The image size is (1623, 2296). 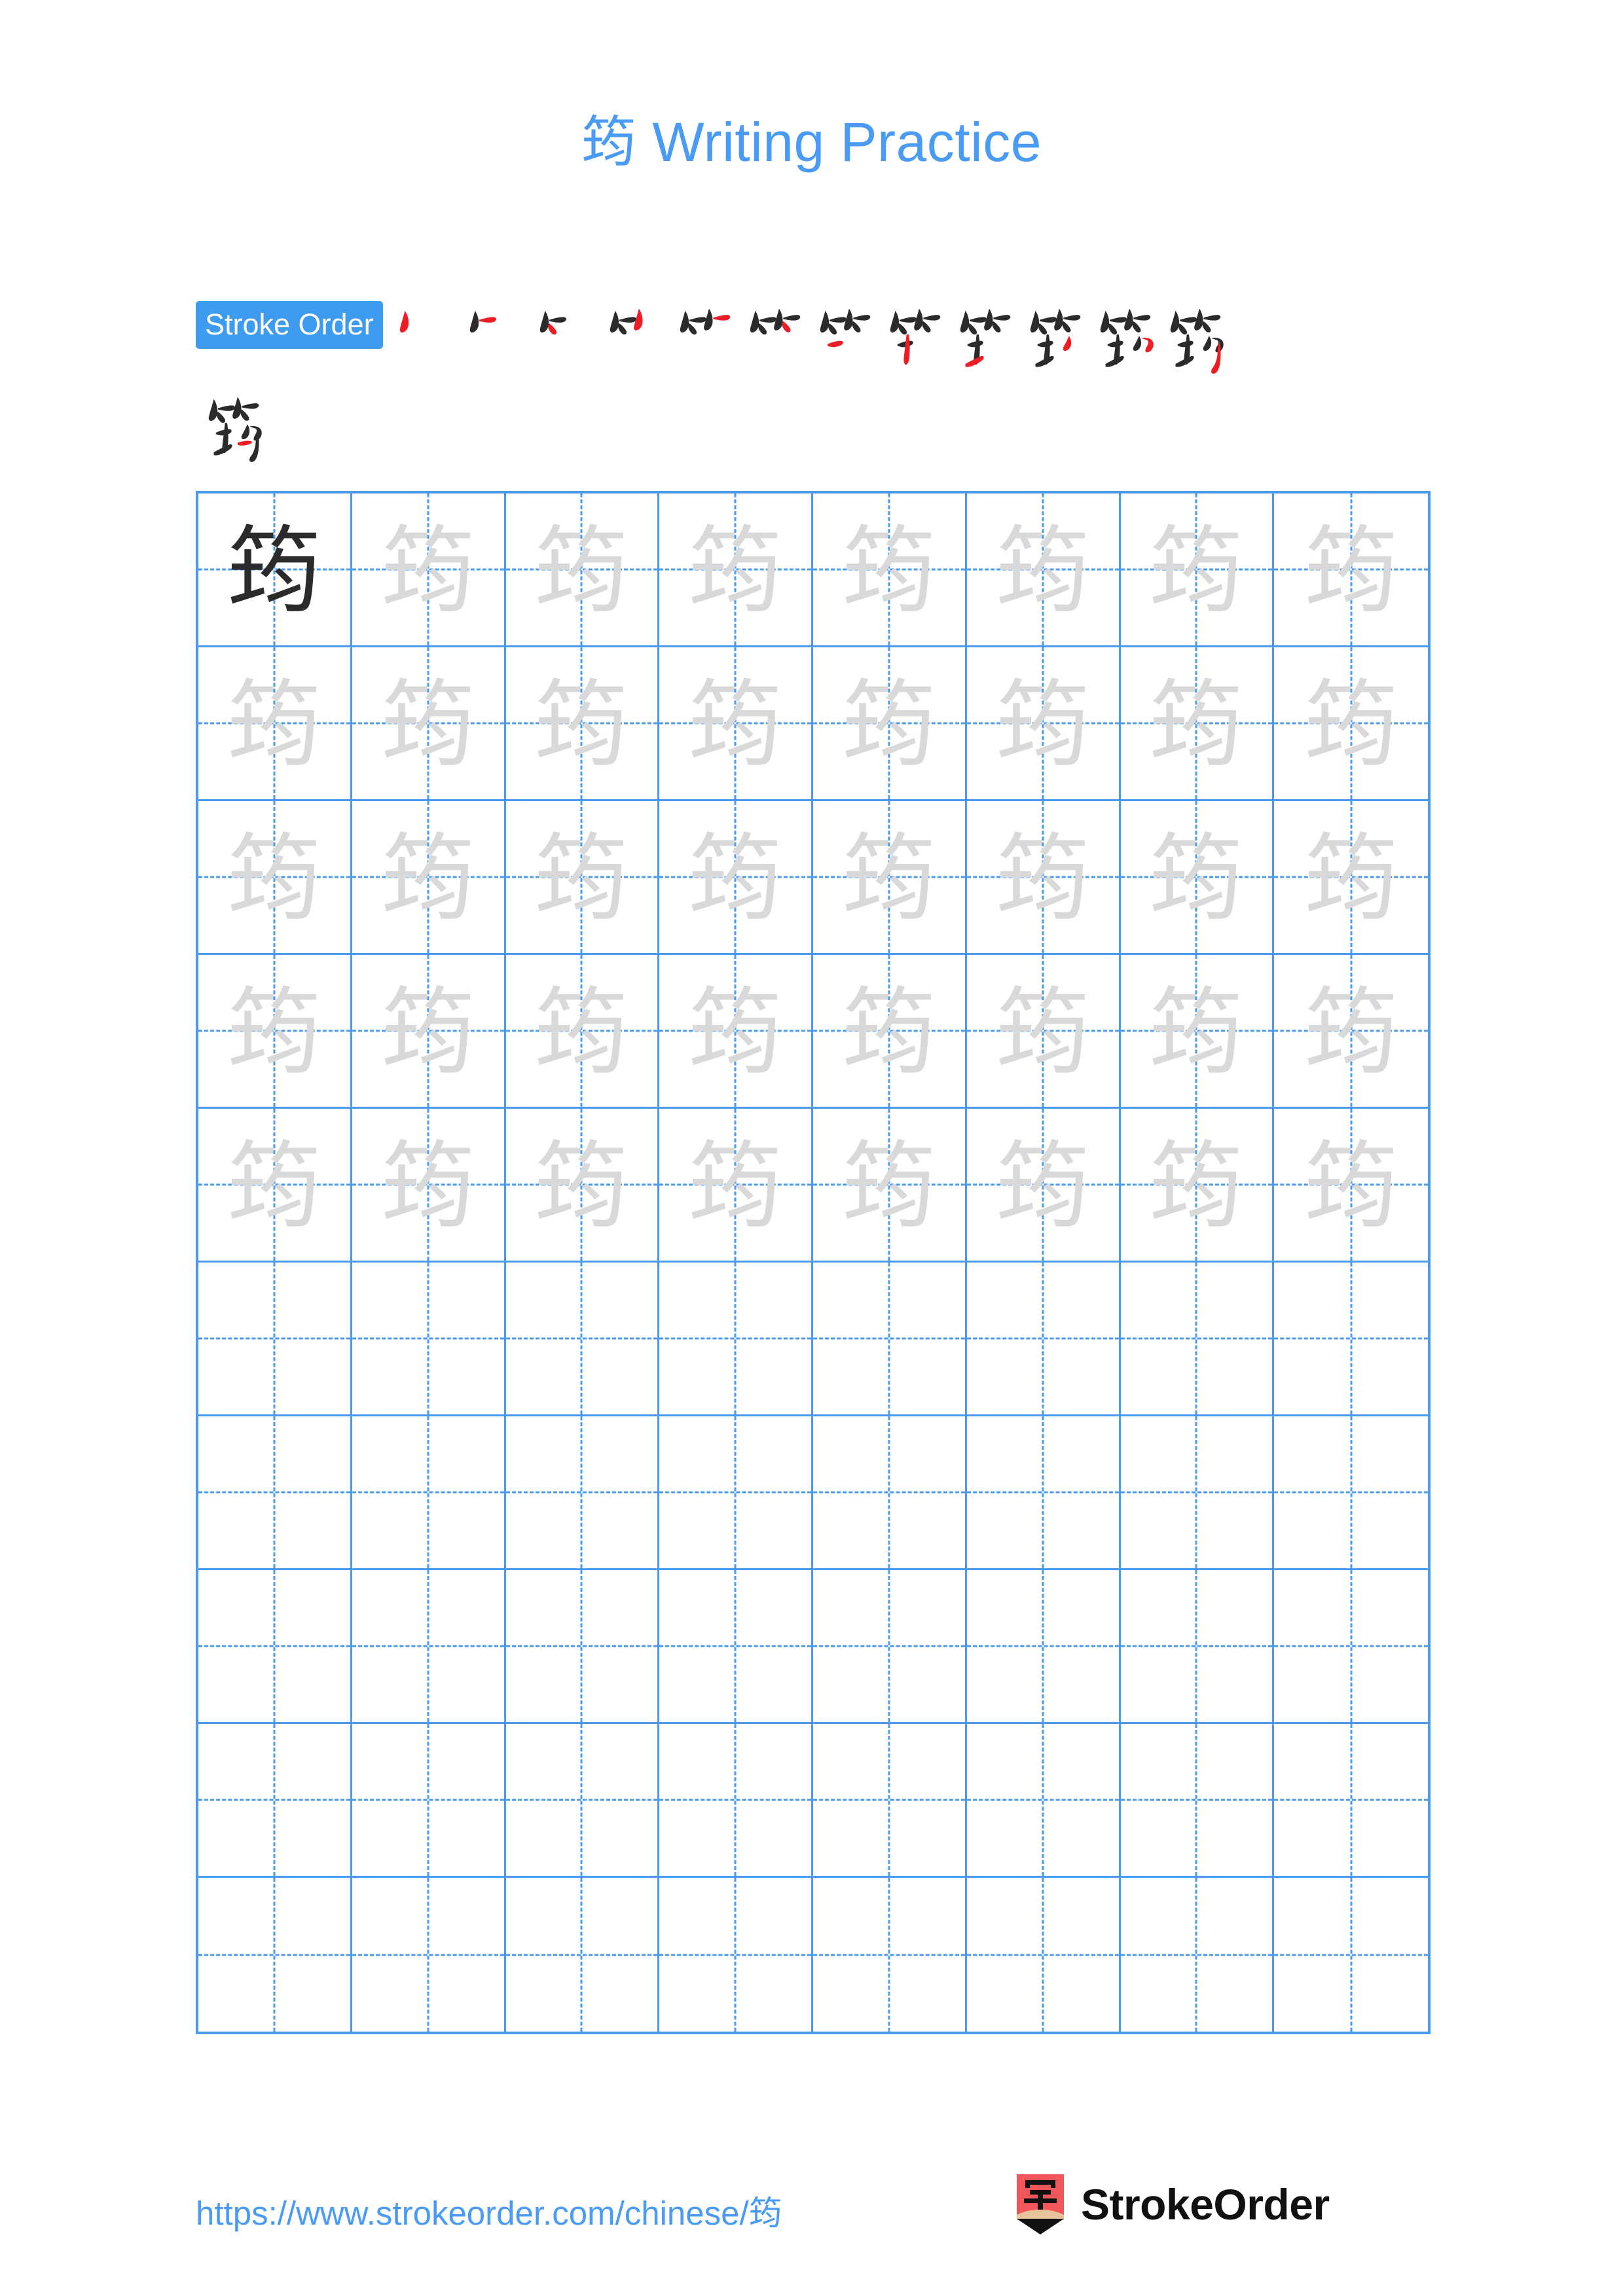 What do you see at coordinates (845, 328) in the screenshot?
I see `stroke-step-7-glyph` at bounding box center [845, 328].